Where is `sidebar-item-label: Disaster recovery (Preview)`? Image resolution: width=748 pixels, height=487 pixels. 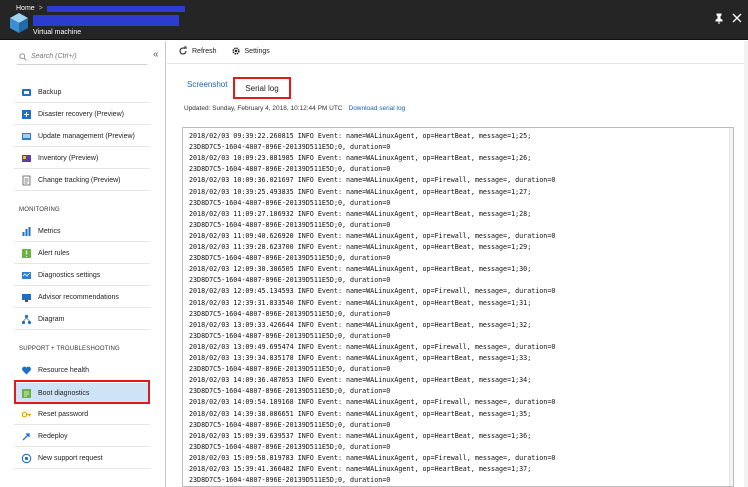 sidebar-item-label: Disaster recovery (Preview) is located at coordinates (81, 114).